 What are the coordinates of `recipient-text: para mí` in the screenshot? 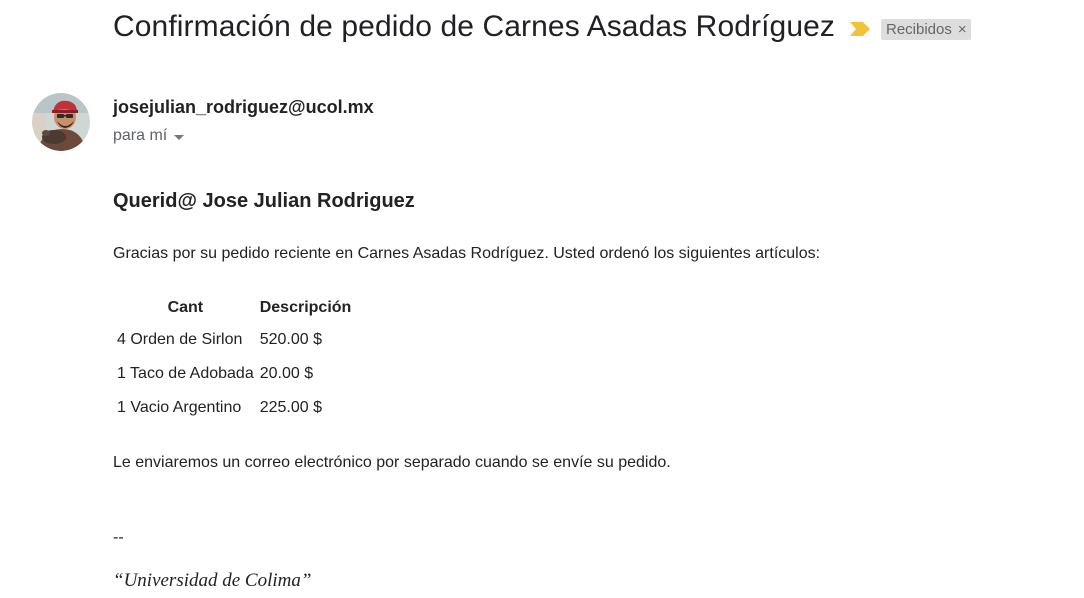 It's located at (140, 135).